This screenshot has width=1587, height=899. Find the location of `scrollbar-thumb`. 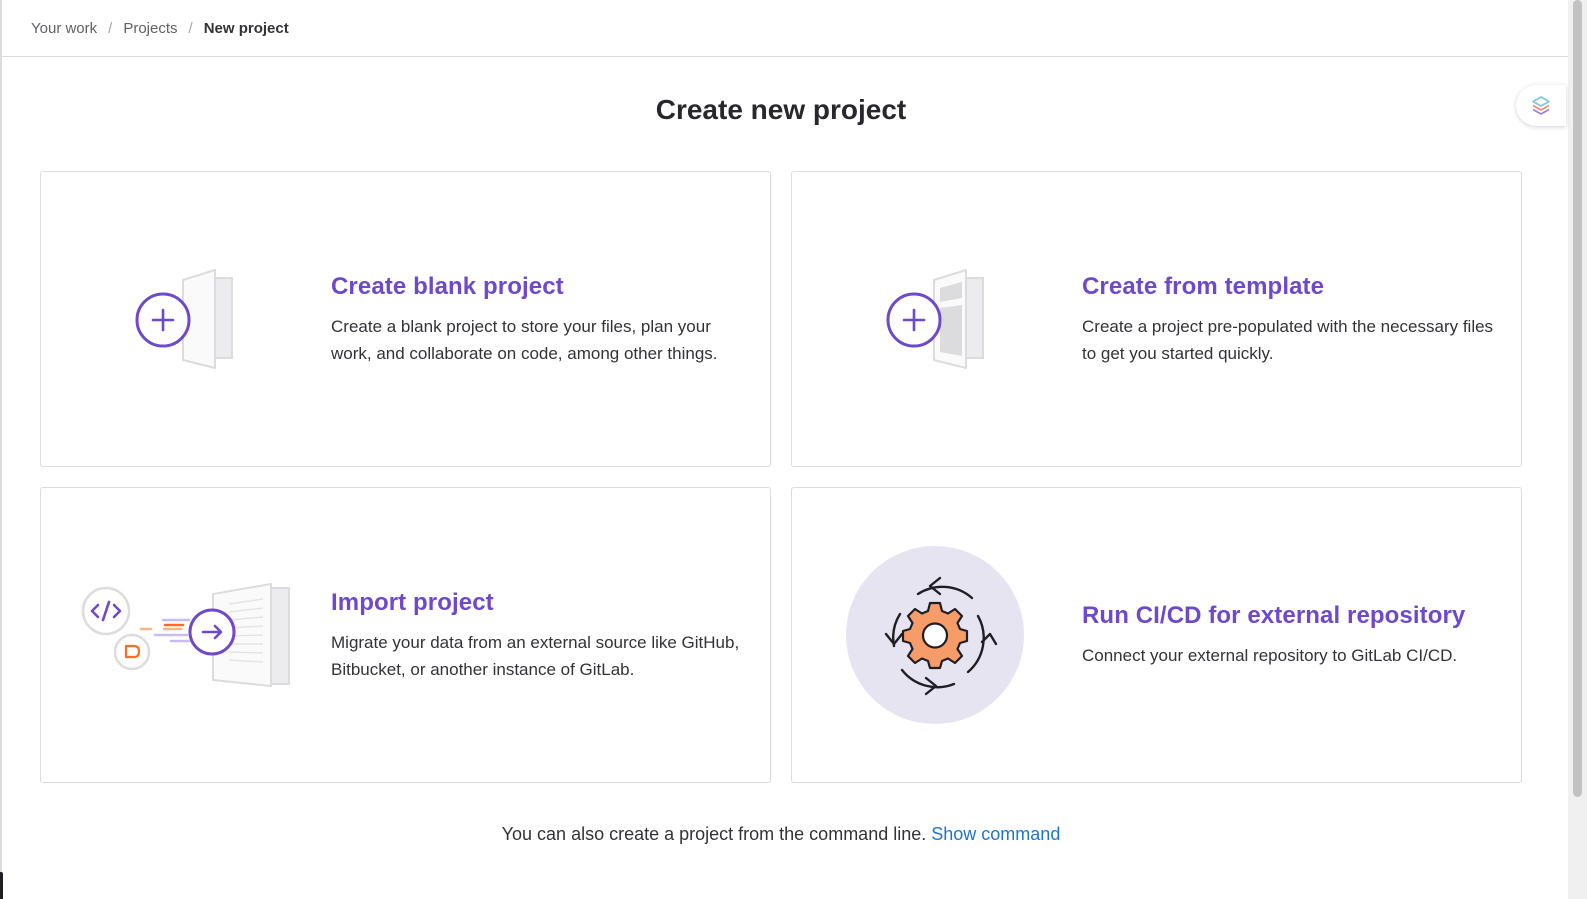

scrollbar-thumb is located at coordinates (1577, 398).